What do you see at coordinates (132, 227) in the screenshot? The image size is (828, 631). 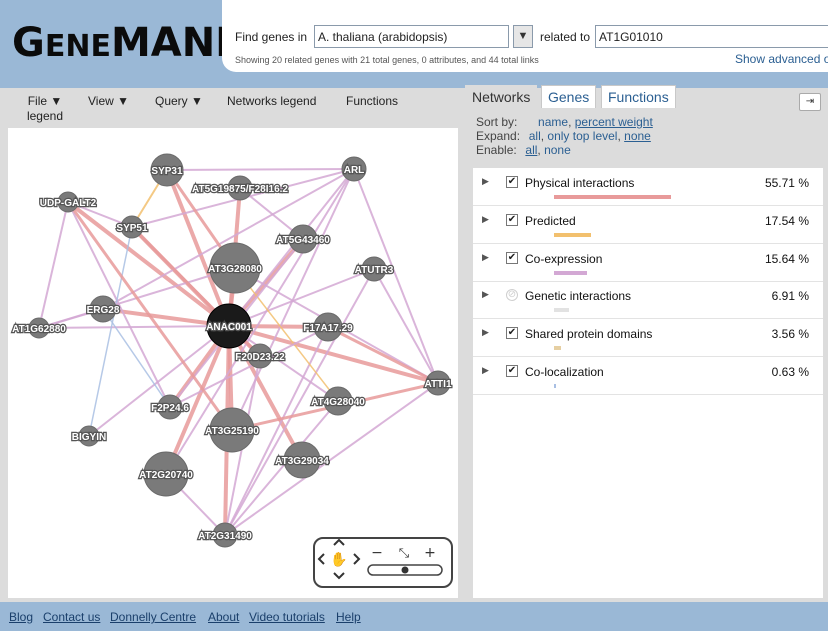 I see `gene-node: SYP51` at bounding box center [132, 227].